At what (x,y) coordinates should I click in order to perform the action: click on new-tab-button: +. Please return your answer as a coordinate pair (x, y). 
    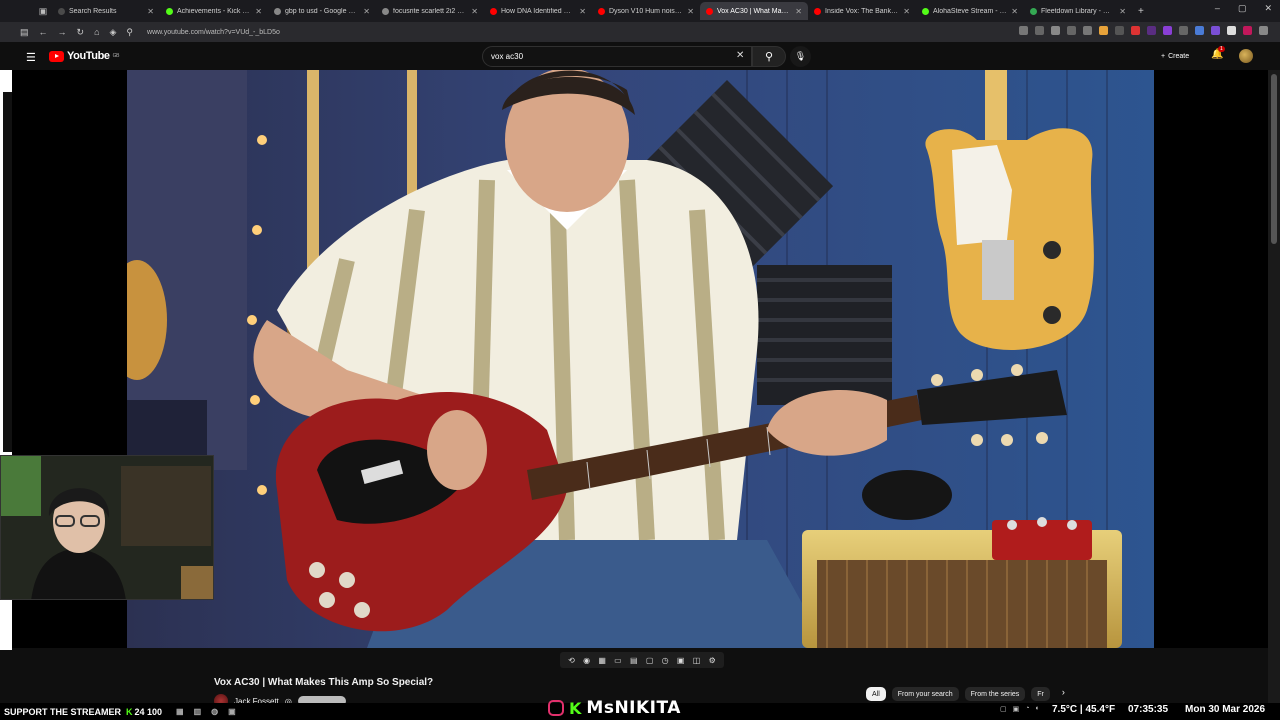
    Looking at the image, I should click on (1145, 11).